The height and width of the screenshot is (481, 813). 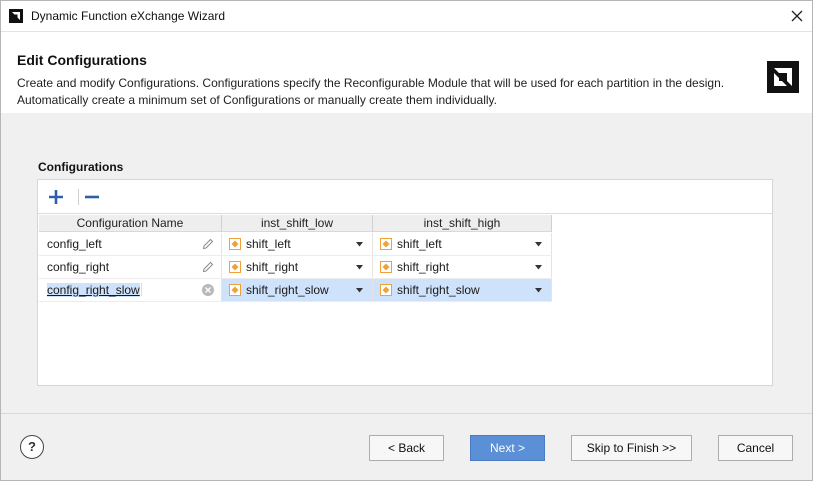 I want to click on configuration-name: config_right_slow, so click(x=93, y=290).